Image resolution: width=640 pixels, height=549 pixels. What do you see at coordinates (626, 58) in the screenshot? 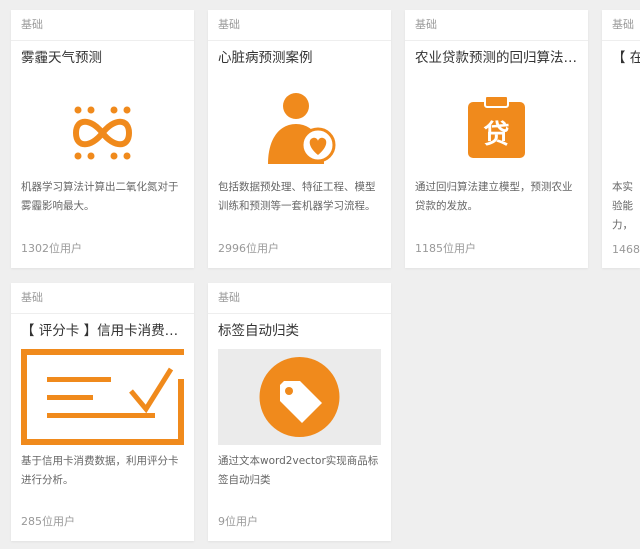
I see `card-title: 【 在` at bounding box center [626, 58].